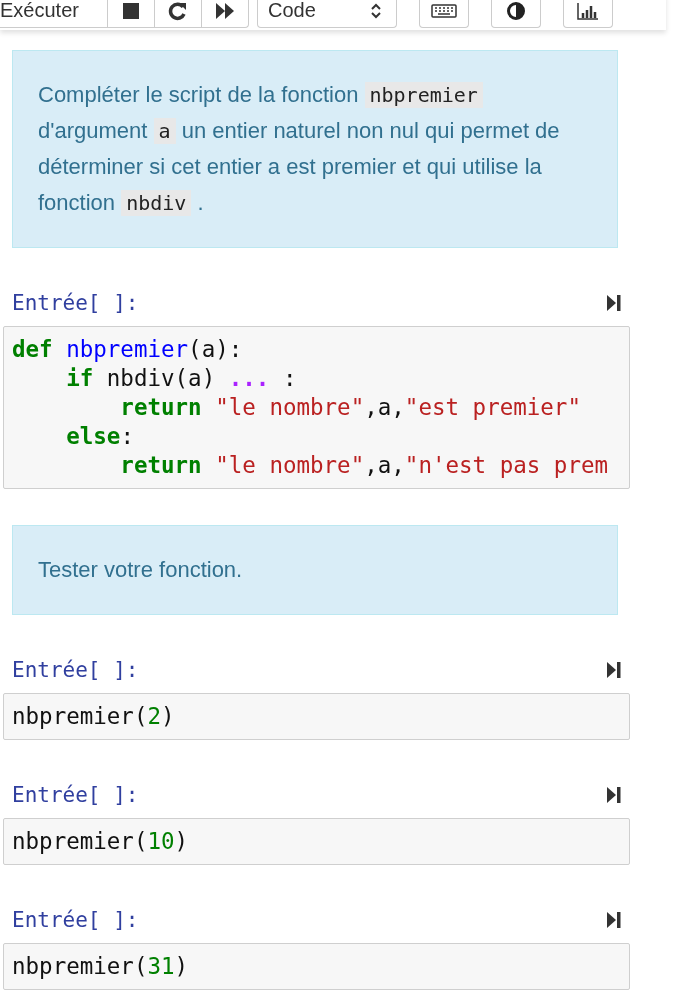  Describe the element at coordinates (141, 570) in the screenshot. I see `instruction-text: Tester votre fonction.` at that location.